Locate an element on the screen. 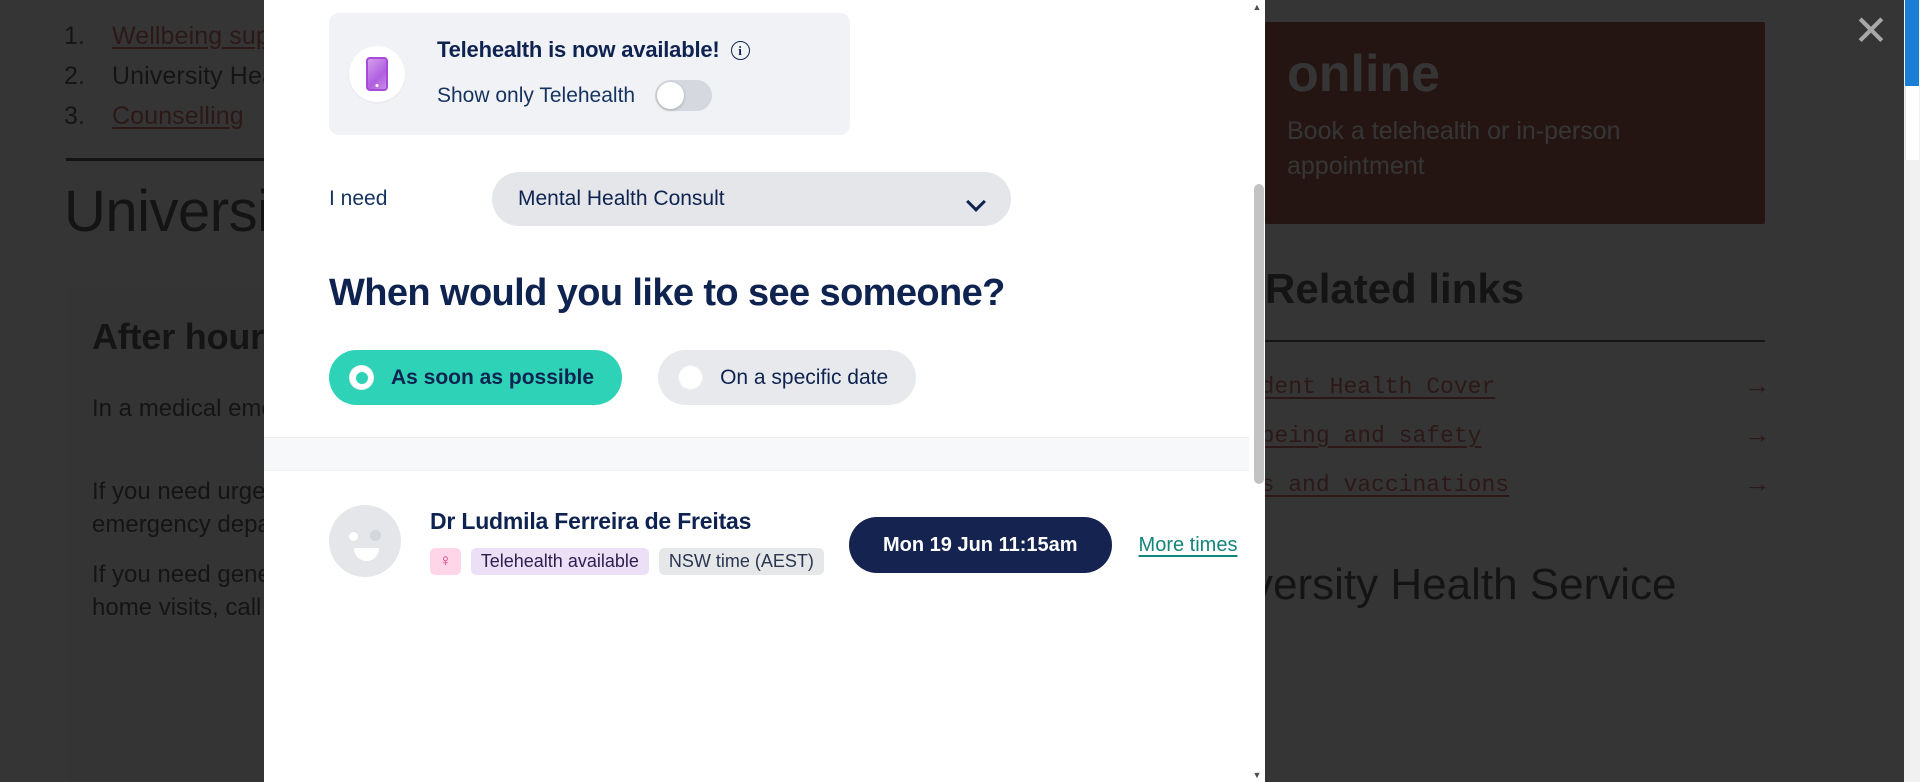  scroll-up-icon: ▲ is located at coordinates (1257, 7).